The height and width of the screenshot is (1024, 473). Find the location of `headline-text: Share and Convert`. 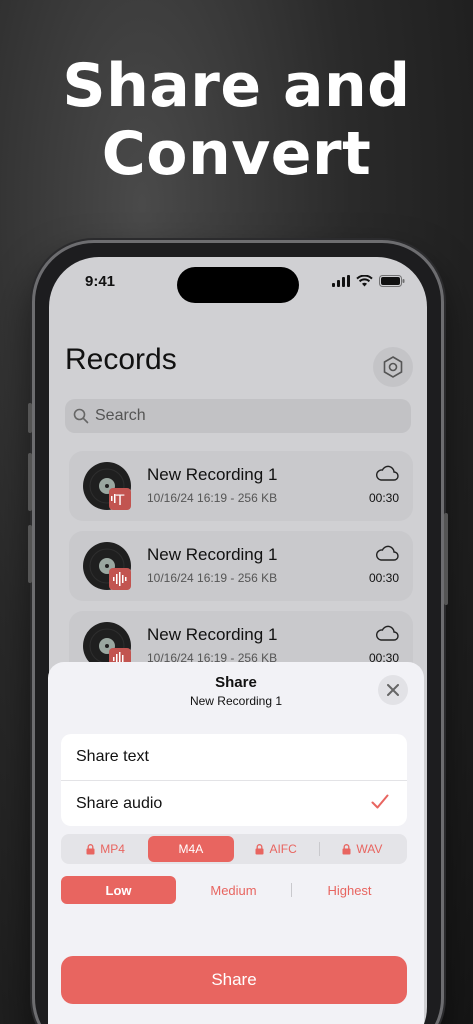

headline-text: Share and Convert is located at coordinates (236, 120).